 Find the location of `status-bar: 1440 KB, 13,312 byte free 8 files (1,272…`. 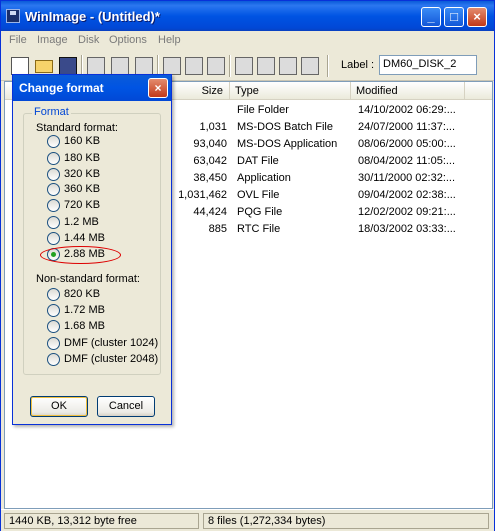

status-bar: 1440 KB, 13,312 byte free 8 files (1,272… is located at coordinates (247, 520).